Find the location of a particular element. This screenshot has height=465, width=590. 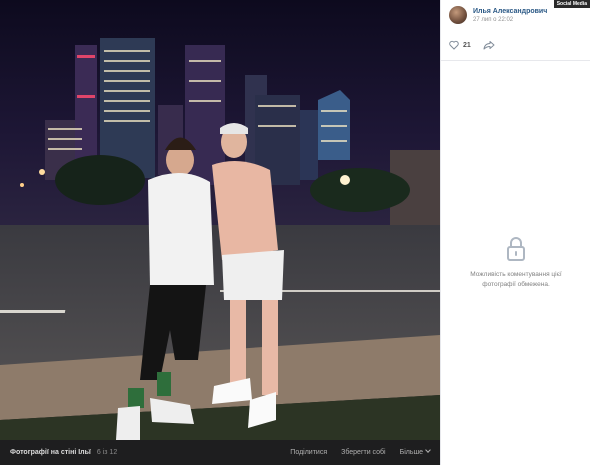

divider is located at coordinates (515, 60).